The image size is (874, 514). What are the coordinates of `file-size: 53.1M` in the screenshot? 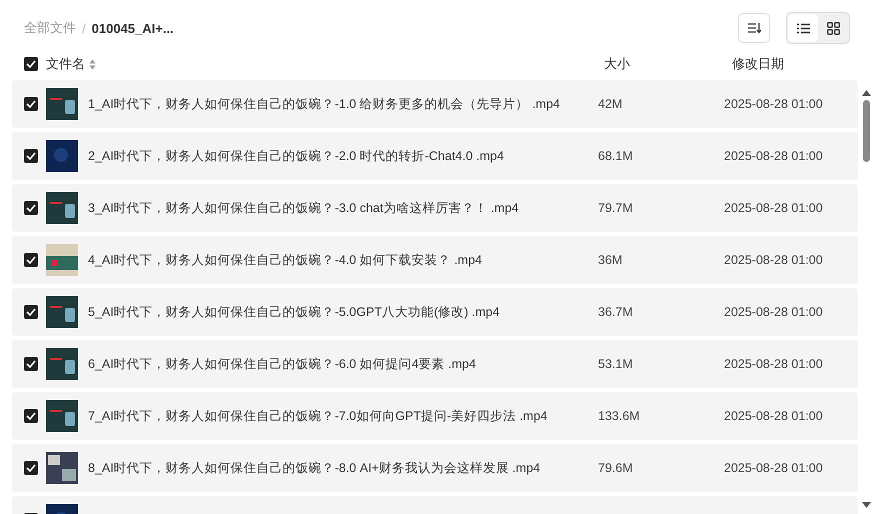 It's located at (616, 364).